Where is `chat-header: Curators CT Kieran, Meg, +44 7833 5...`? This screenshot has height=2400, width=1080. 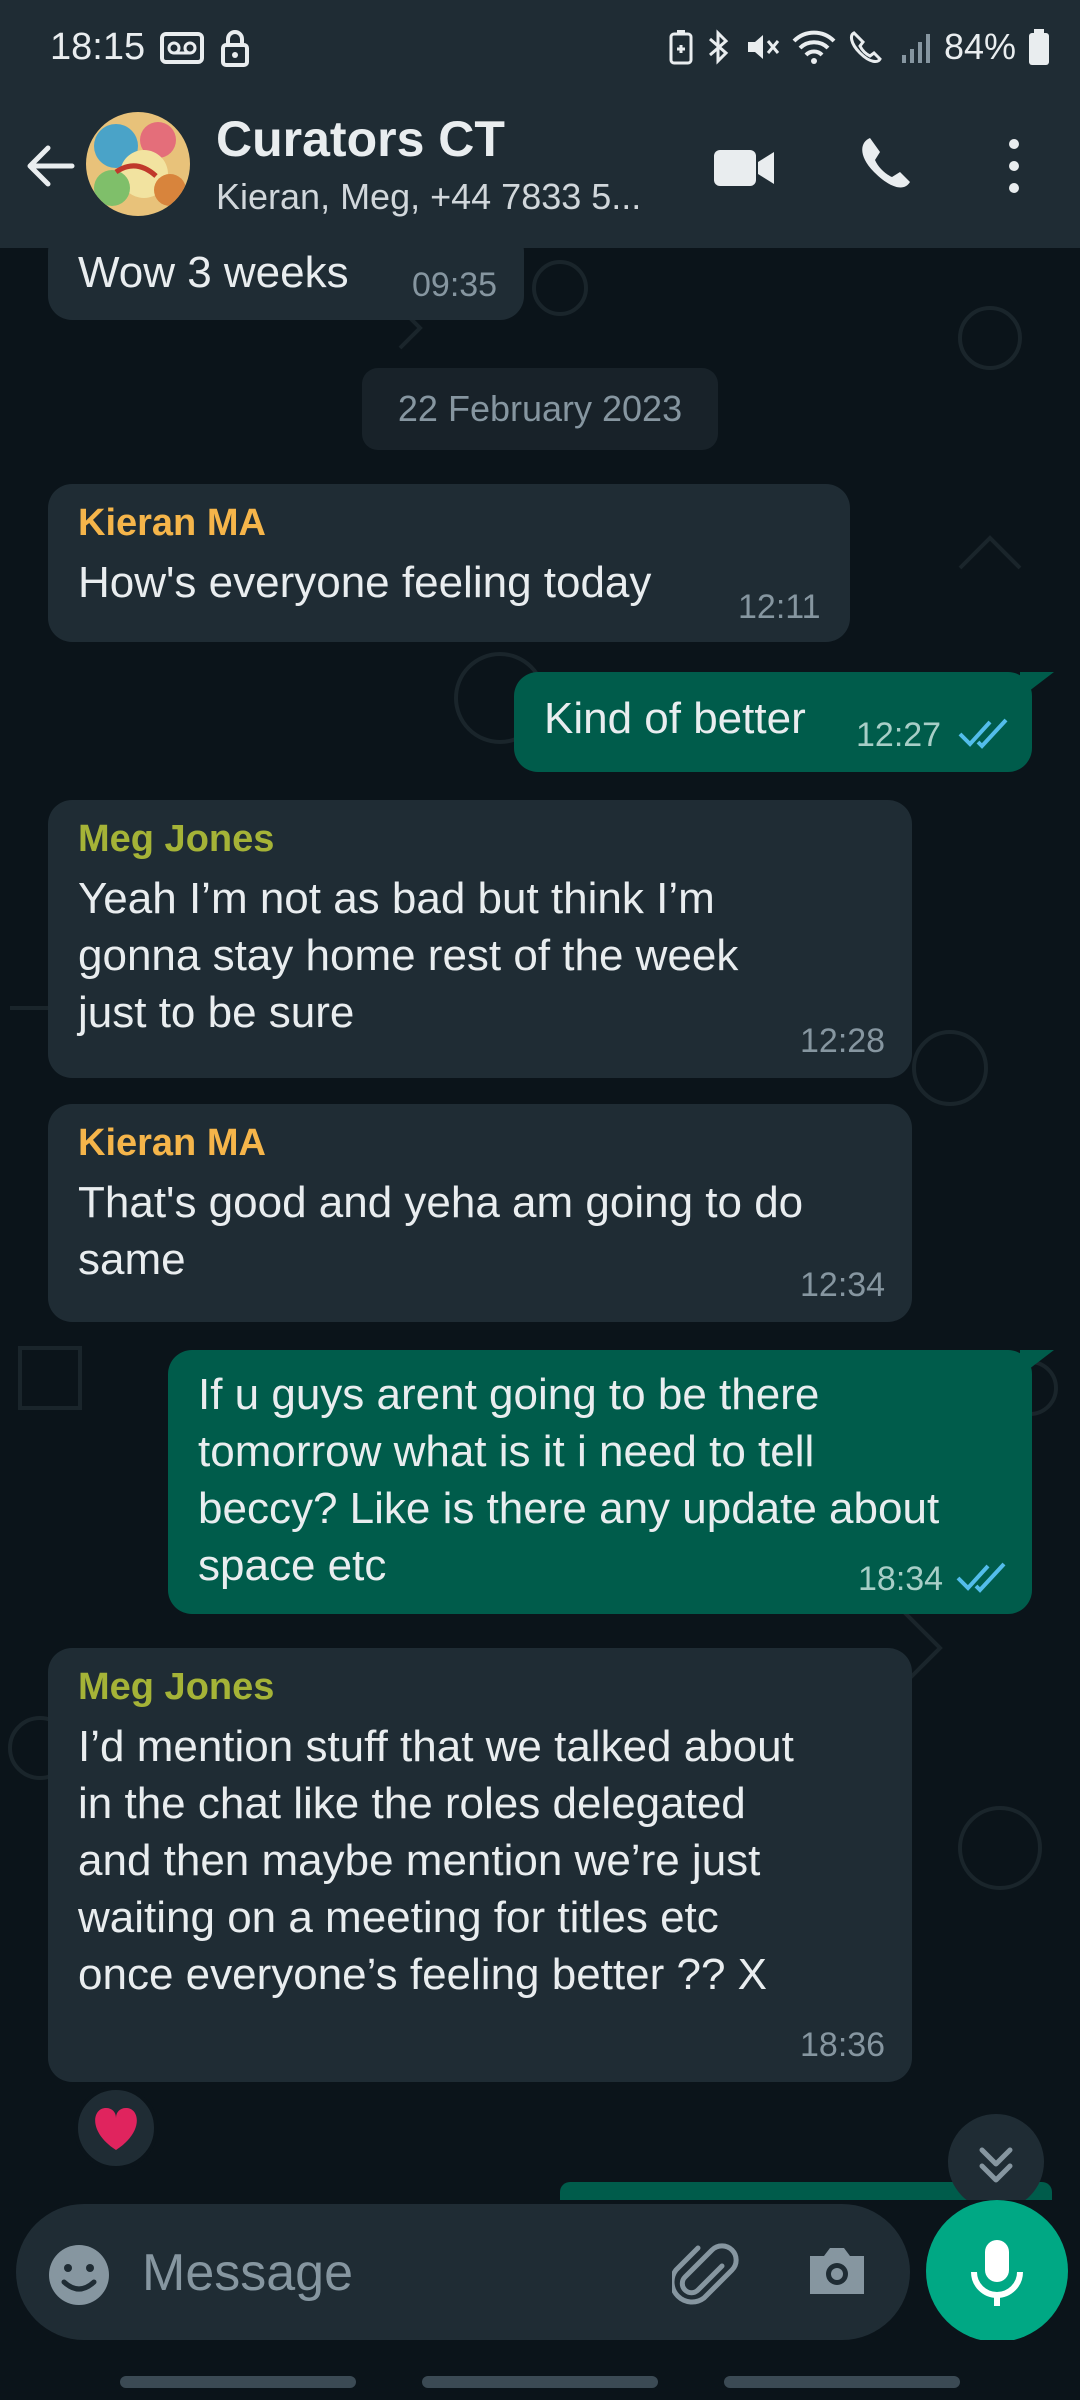
chat-header: Curators CT Kieran, Meg, +44 7833 5... is located at coordinates (540, 174).